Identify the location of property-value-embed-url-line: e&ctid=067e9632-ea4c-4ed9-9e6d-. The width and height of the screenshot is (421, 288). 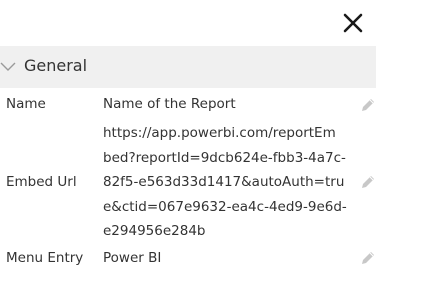
(225, 206).